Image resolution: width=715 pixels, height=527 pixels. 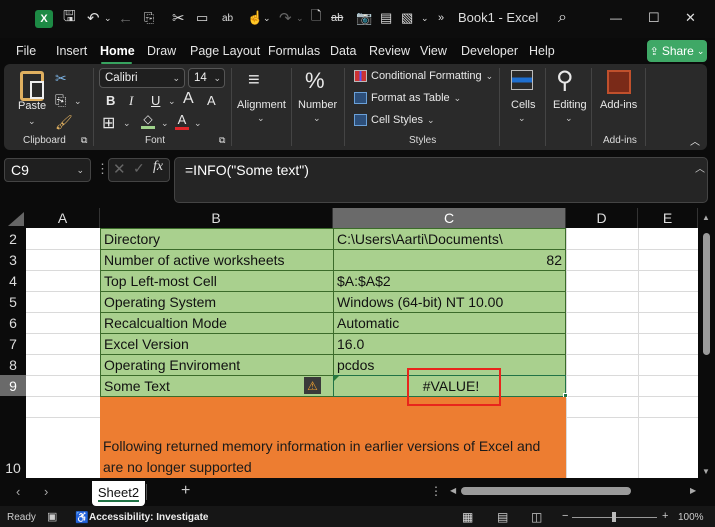 What do you see at coordinates (198, 123) in the screenshot?
I see `font-color-dropdown-icon: ⌄` at bounding box center [198, 123].